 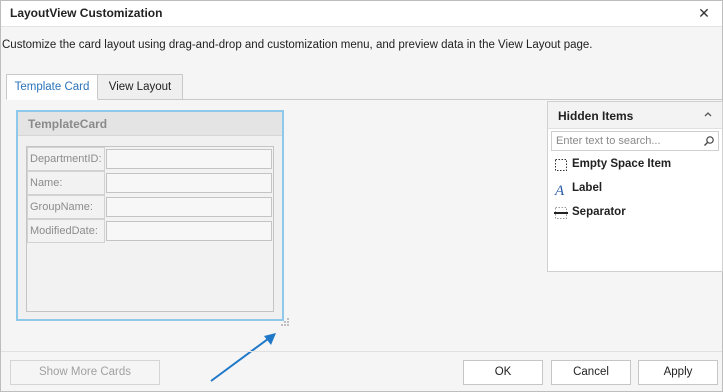 I want to click on show-more-cards-button: Show More Cards, so click(x=85, y=372).